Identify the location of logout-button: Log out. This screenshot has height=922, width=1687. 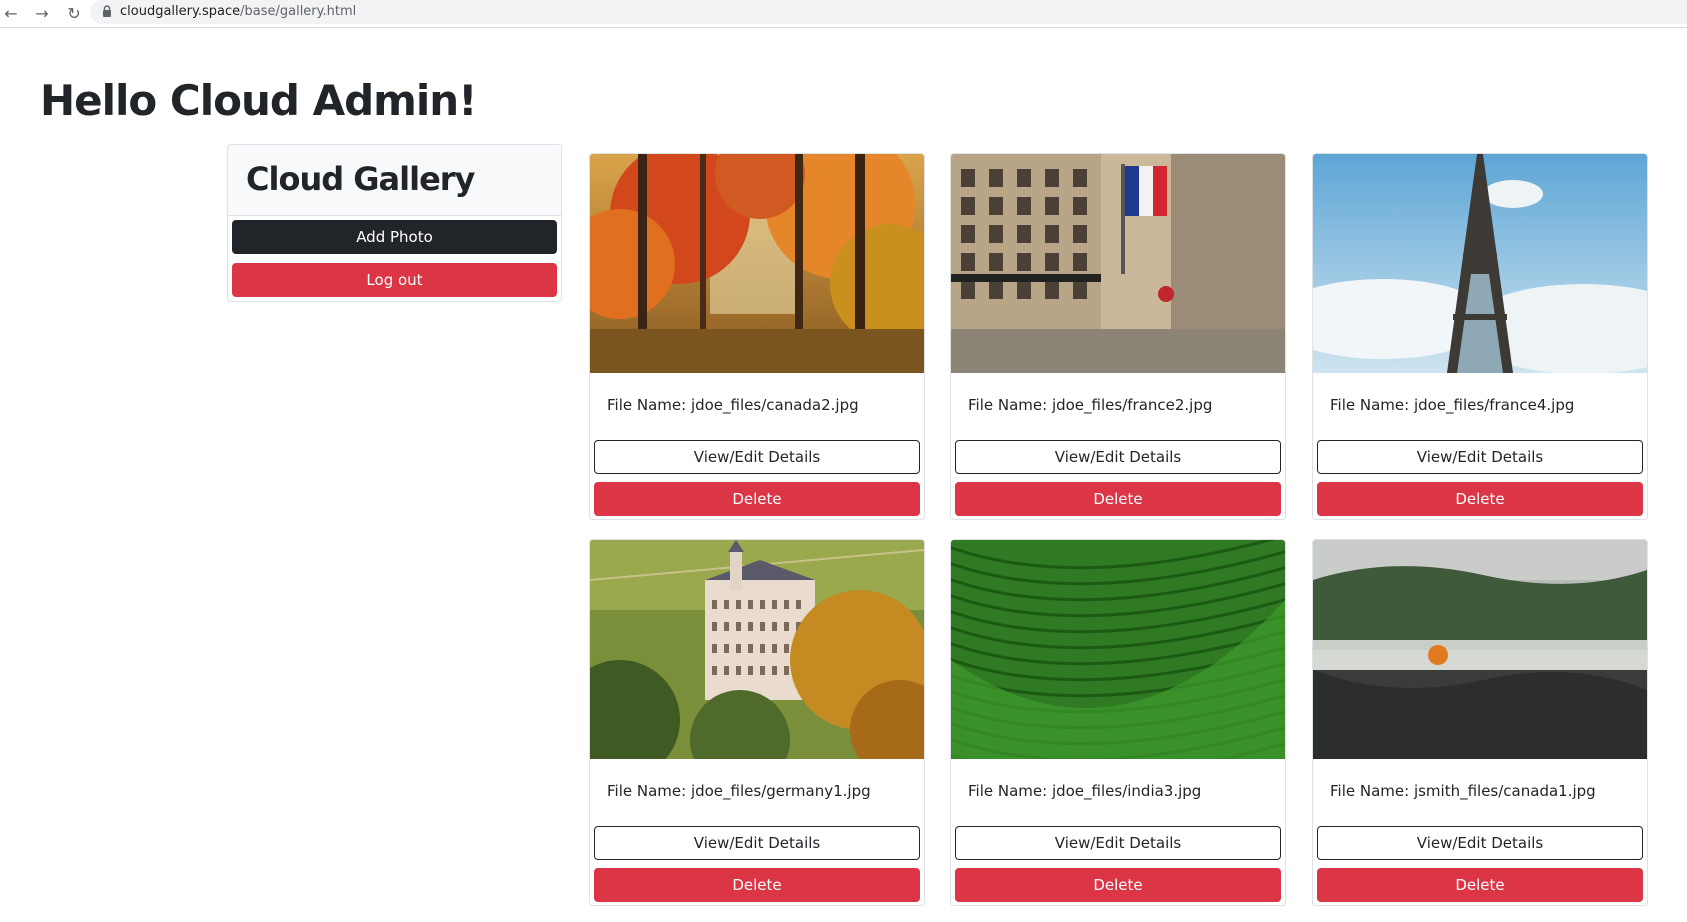
(394, 280).